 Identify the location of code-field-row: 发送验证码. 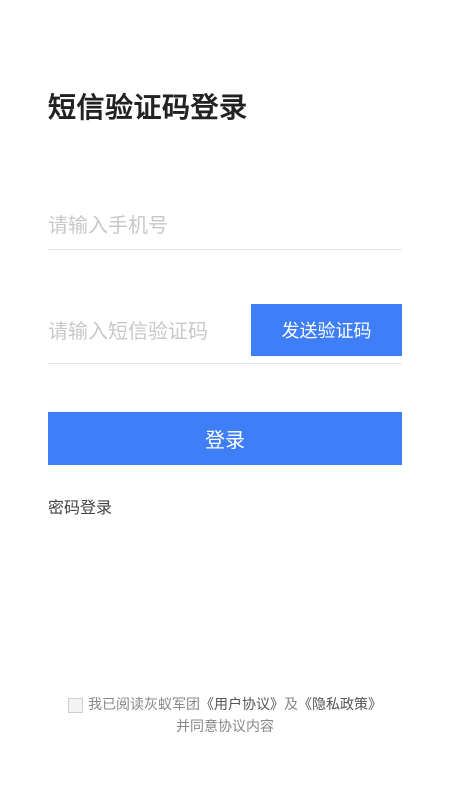
(225, 334).